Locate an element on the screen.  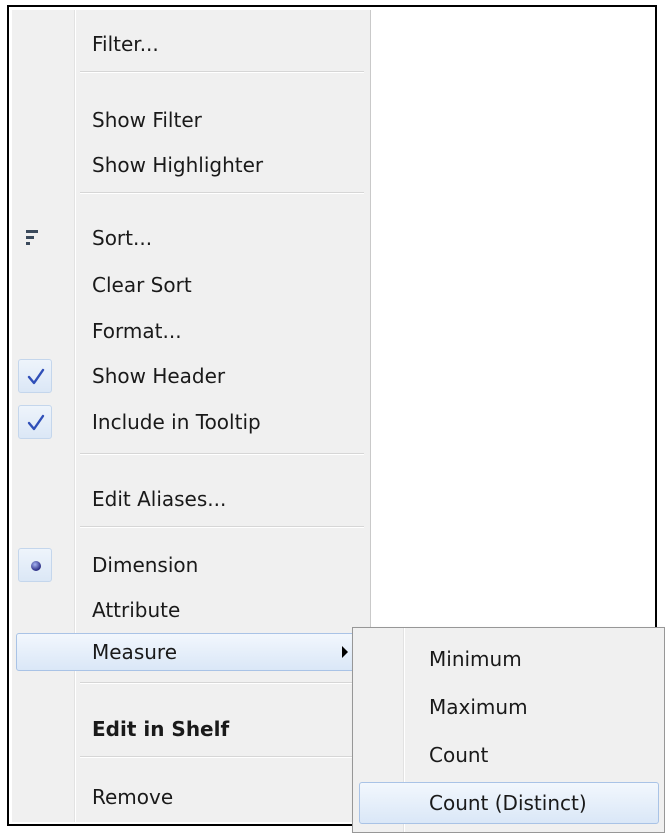
submenu-item-count: Count is located at coordinates (508, 755).